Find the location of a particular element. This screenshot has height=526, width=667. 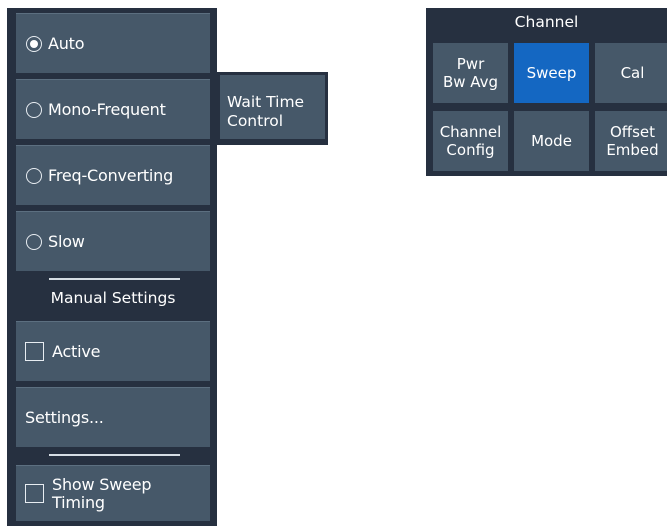

pwr-bw-avg-button: Pwr Bw Avg is located at coordinates (470, 73).